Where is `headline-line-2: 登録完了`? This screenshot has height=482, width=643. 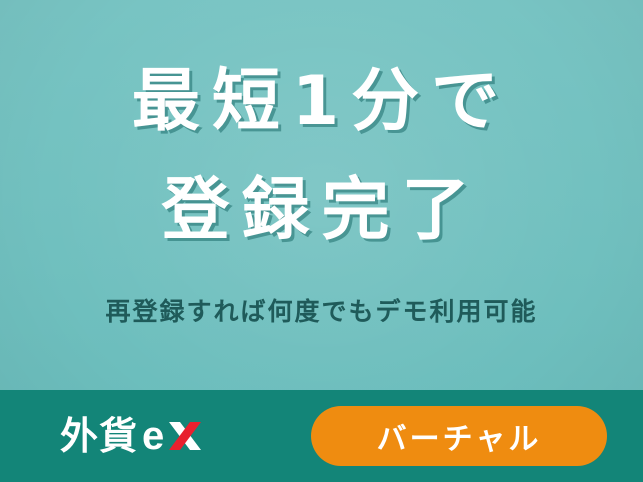 headline-line-2: 登録完了 is located at coordinates (321, 210).